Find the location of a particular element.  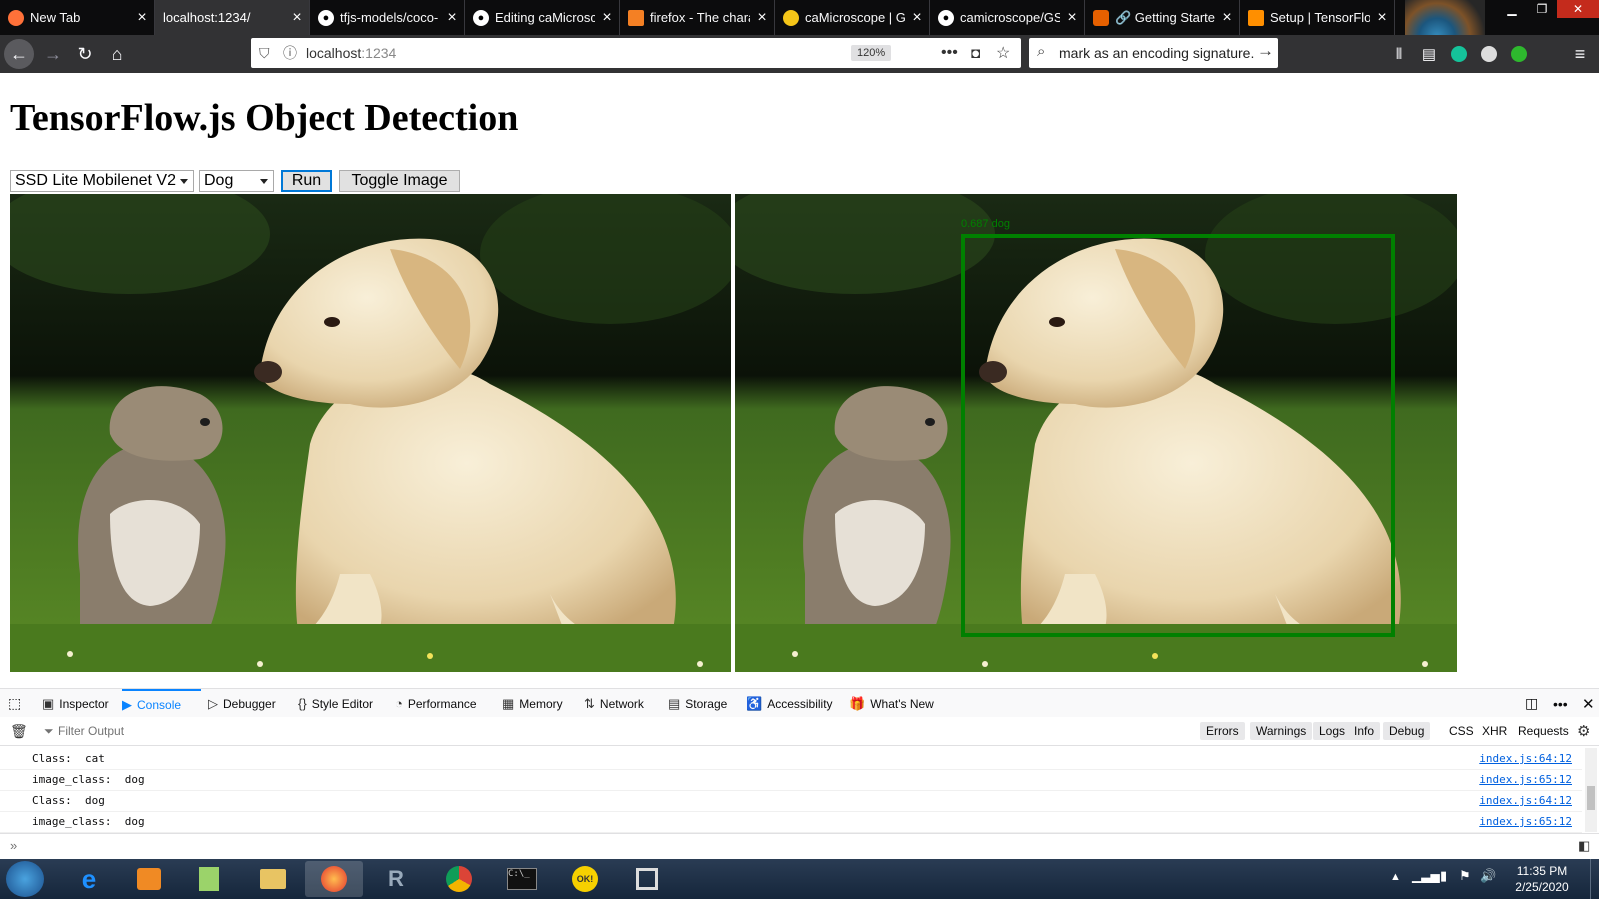

filter-debug: Debug is located at coordinates (1407, 731).